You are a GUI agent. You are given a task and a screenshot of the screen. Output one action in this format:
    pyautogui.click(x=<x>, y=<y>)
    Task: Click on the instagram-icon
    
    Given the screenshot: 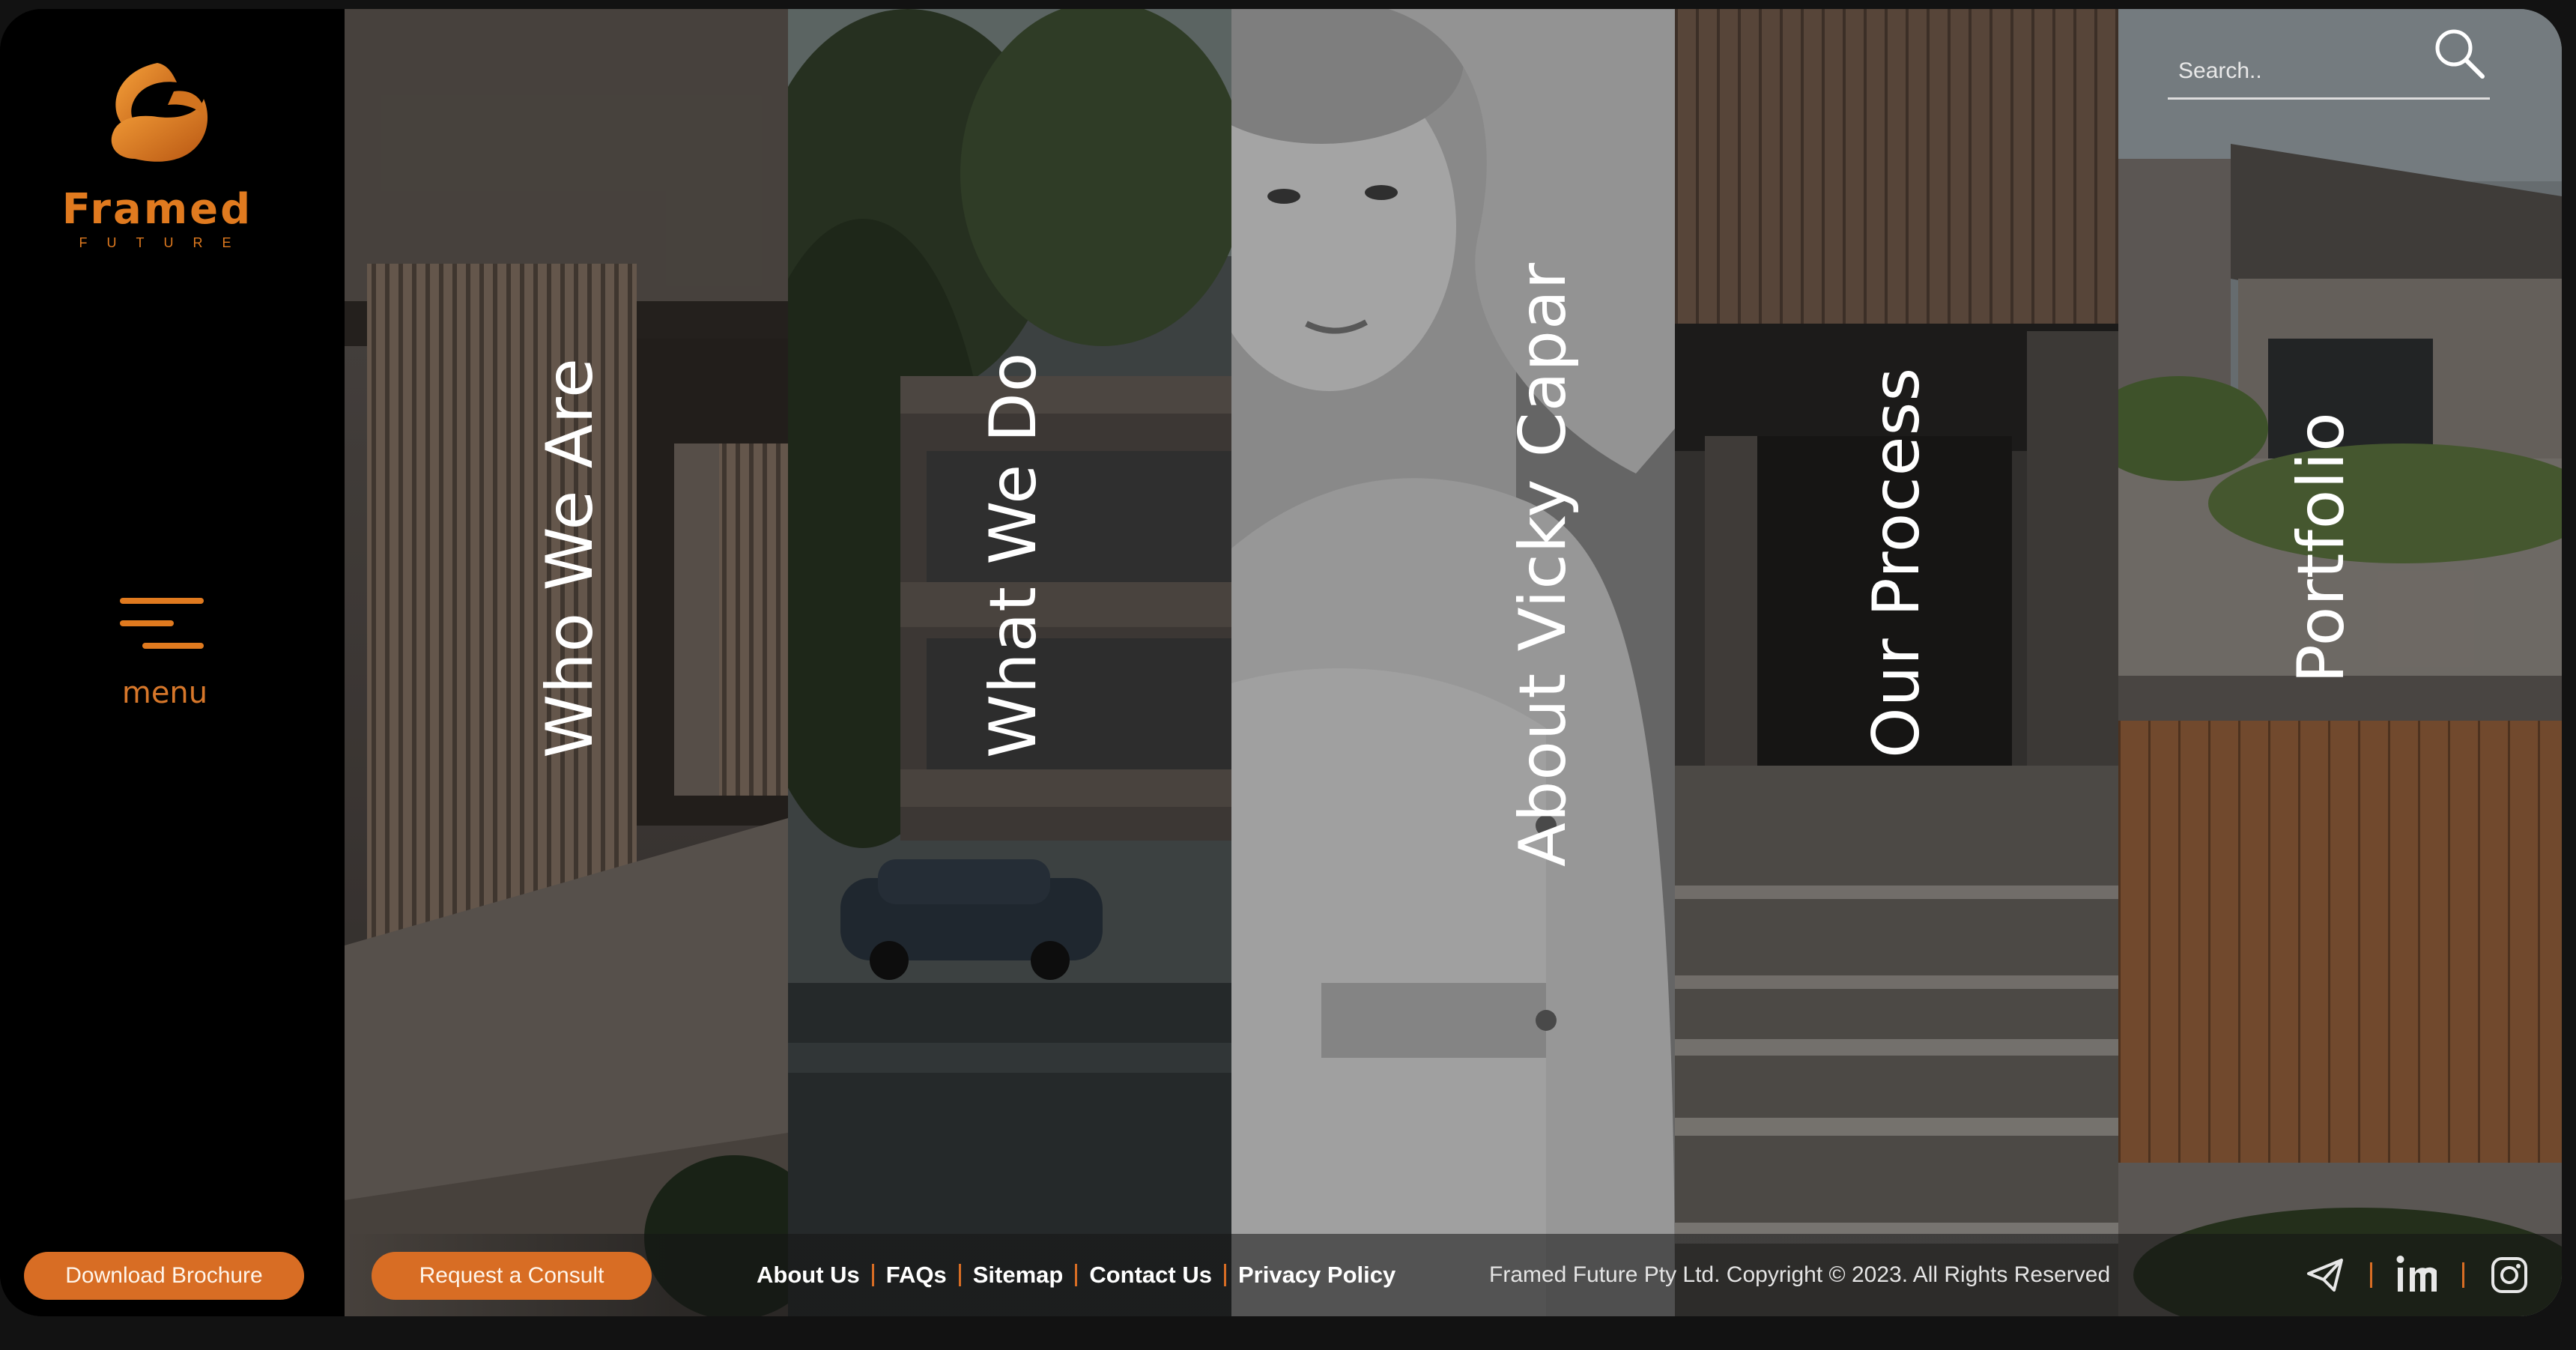 What is the action you would take?
    pyautogui.click(x=2509, y=1275)
    